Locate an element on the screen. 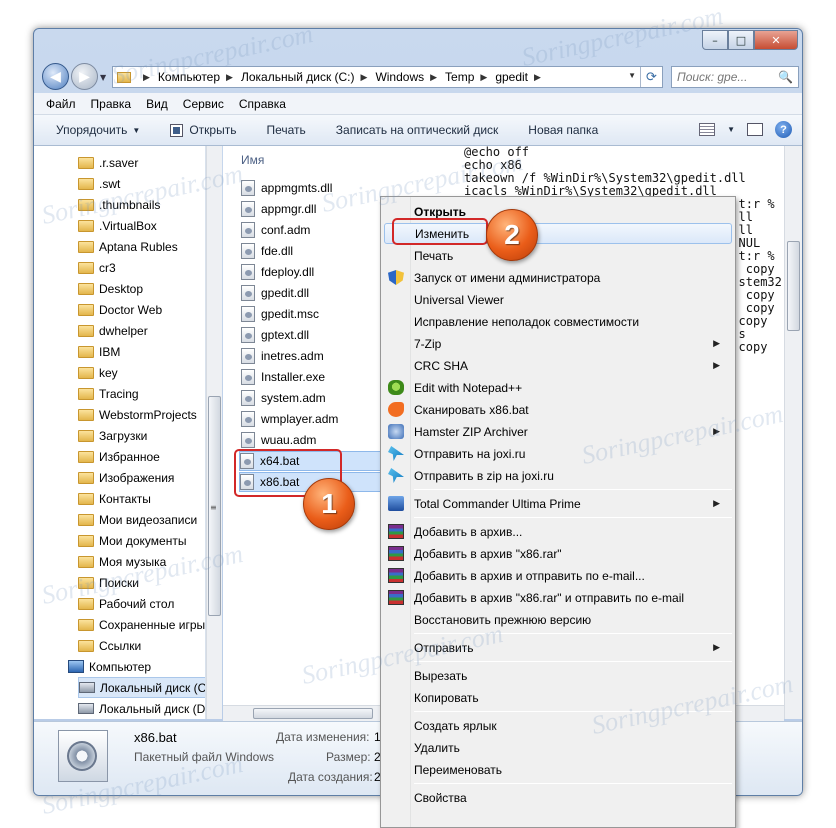 The height and width of the screenshot is (828, 836). preview-pane-icon is located at coordinates (755, 129).